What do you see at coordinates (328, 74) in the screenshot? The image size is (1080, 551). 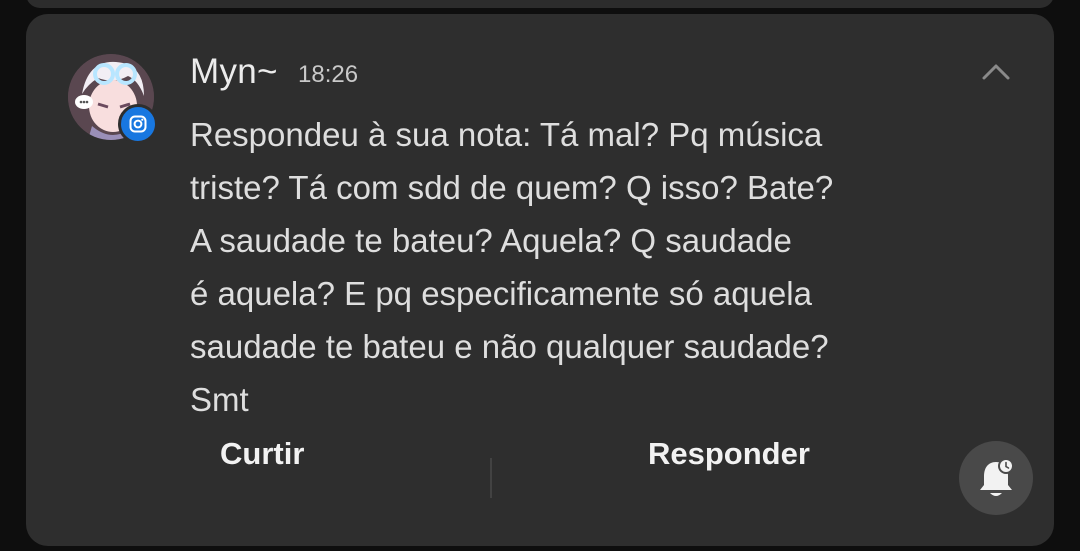 I see `timestamp: 18:26` at bounding box center [328, 74].